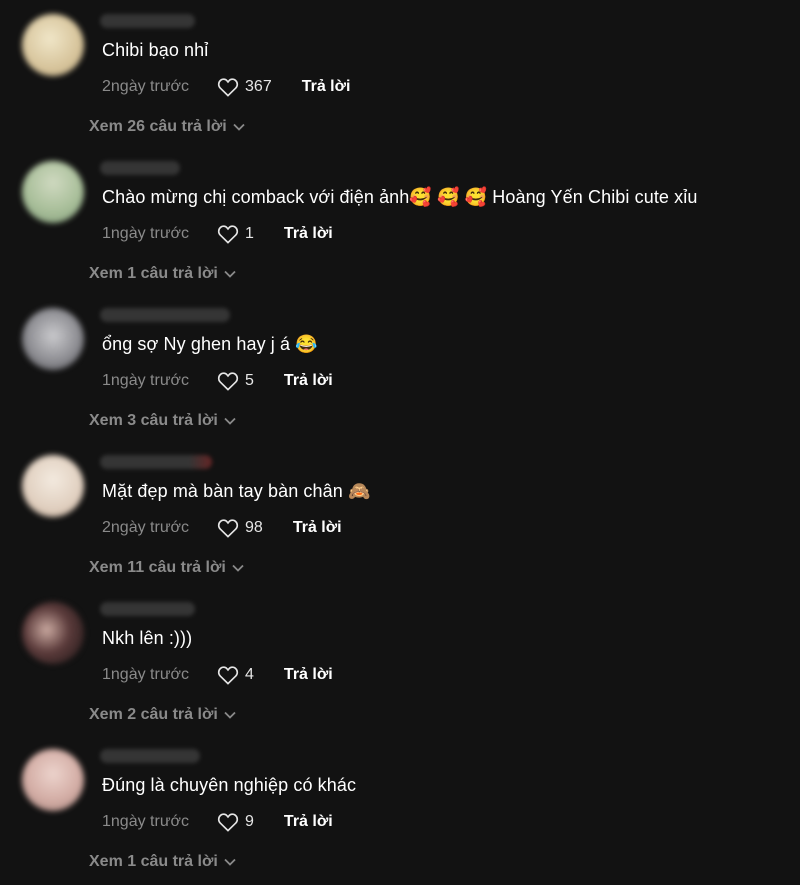 This screenshot has width=800, height=885. I want to click on view-replies-label: Xem 2 câu trả lời, so click(153, 714).